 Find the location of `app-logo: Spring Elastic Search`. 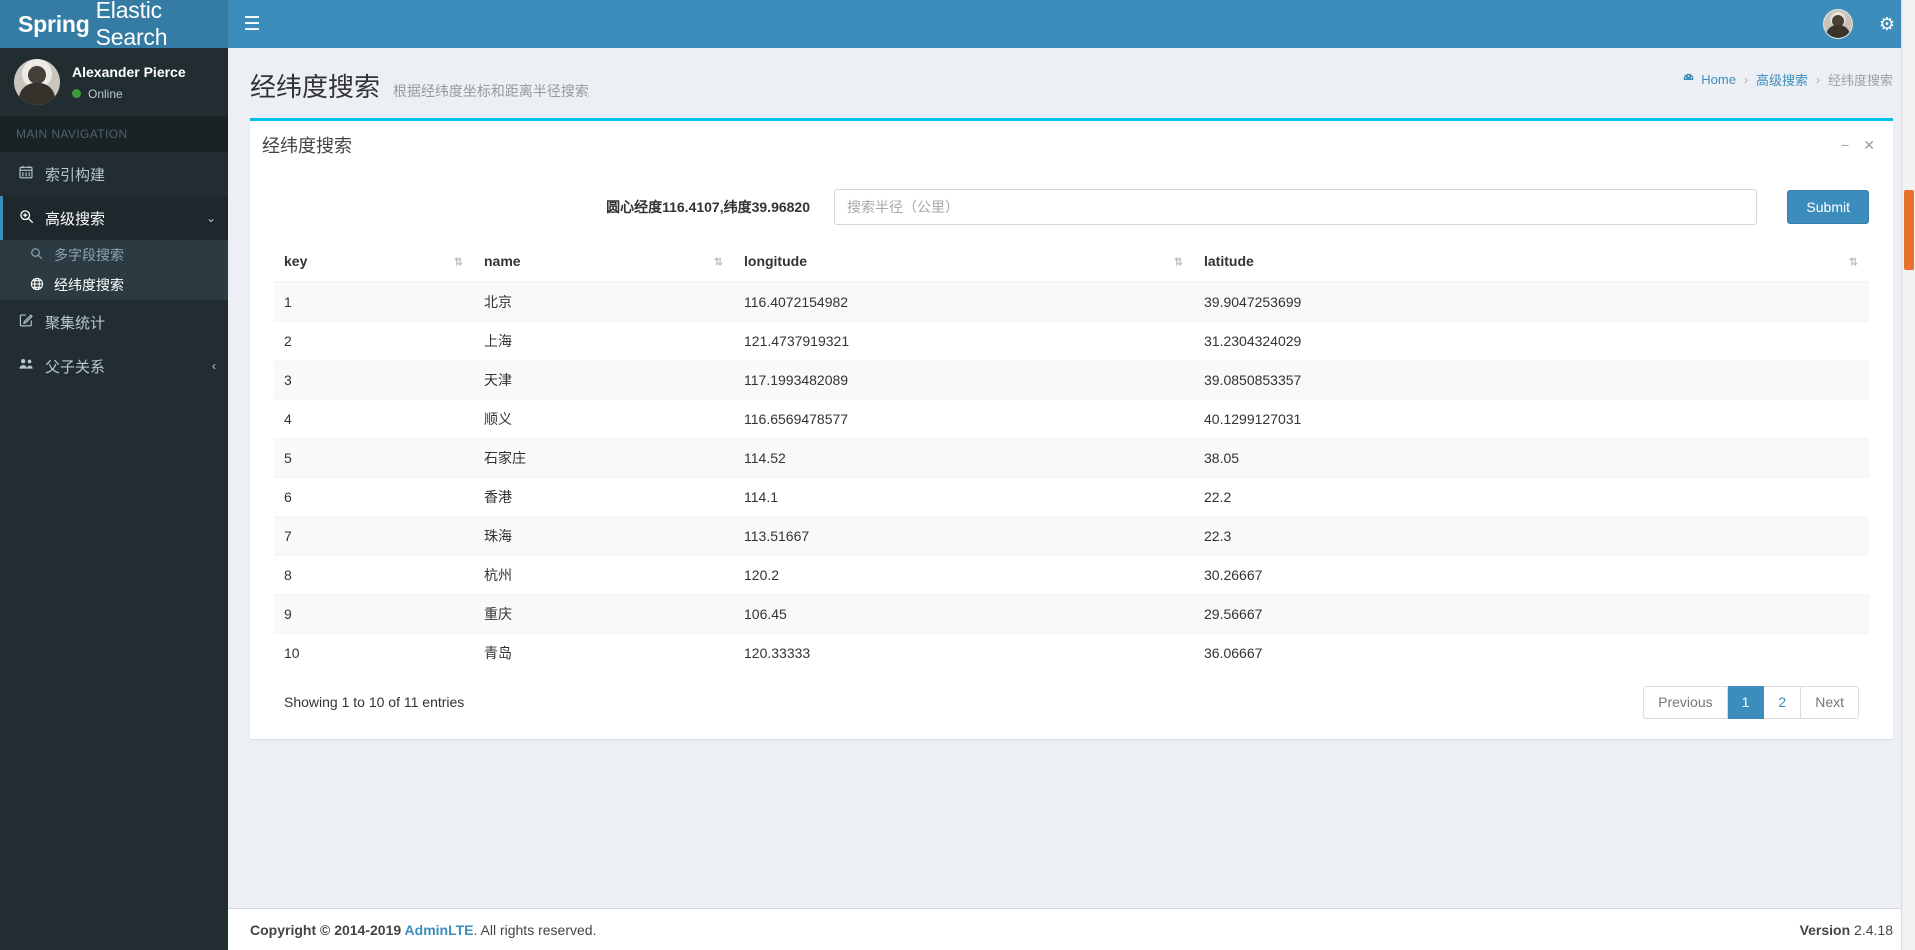

app-logo: Spring Elastic Search is located at coordinates (114, 25).